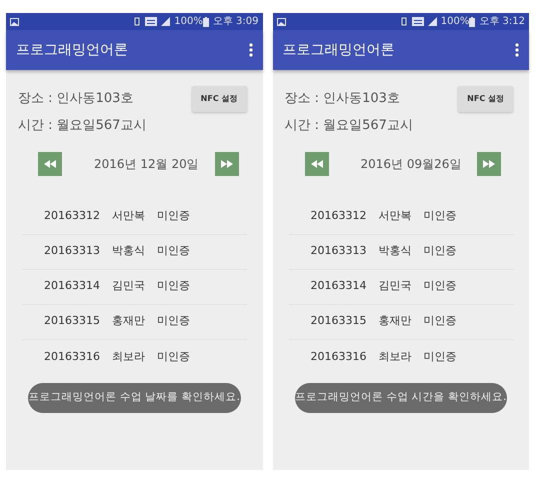 The height and width of the screenshot is (477, 535). I want to click on status-time: 오후 3:12, so click(502, 22).